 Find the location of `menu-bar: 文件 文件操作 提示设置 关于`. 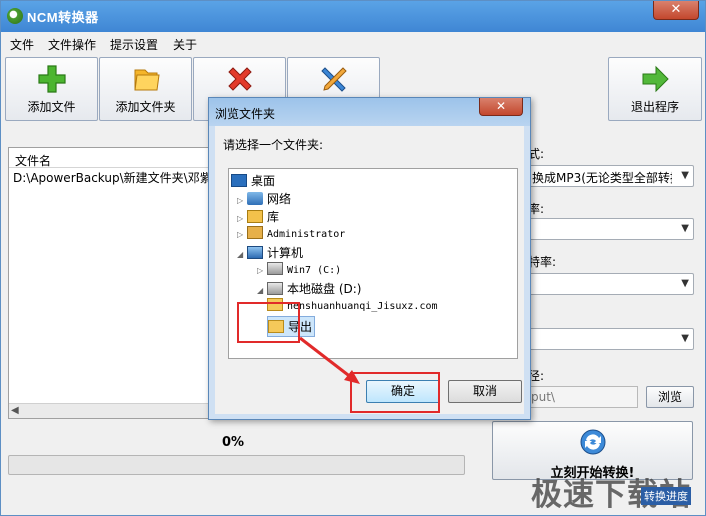

menu-bar: 文件 文件操作 提示设置 关于 is located at coordinates (353, 43).